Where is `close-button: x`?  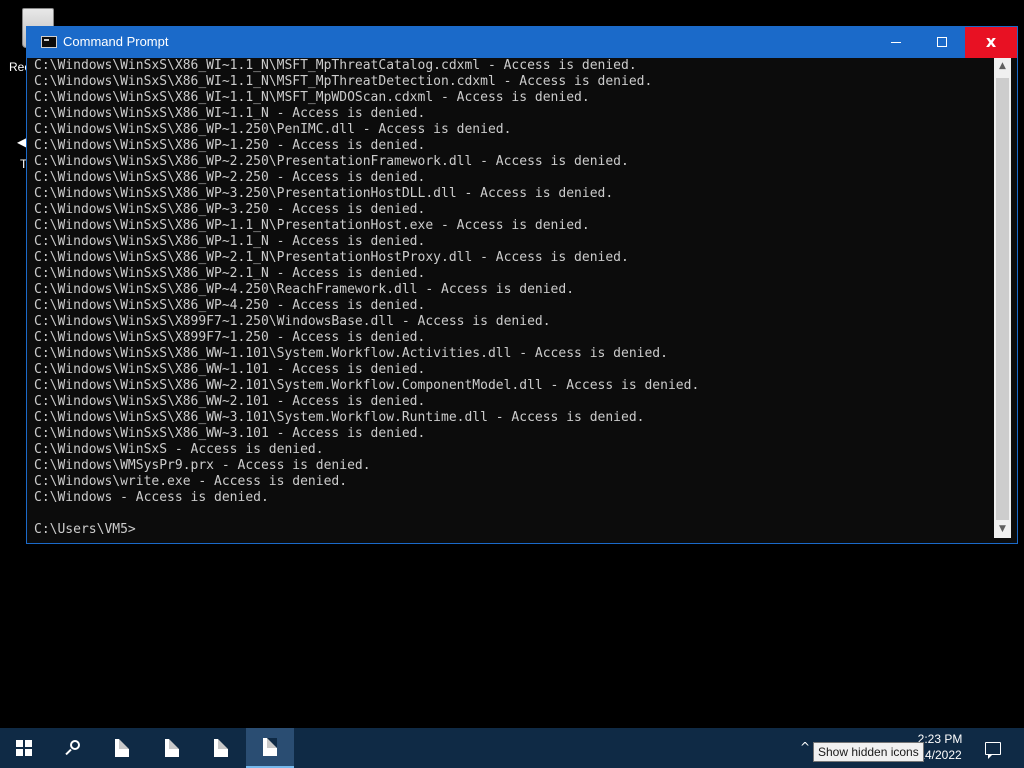
close-button: x is located at coordinates (991, 42).